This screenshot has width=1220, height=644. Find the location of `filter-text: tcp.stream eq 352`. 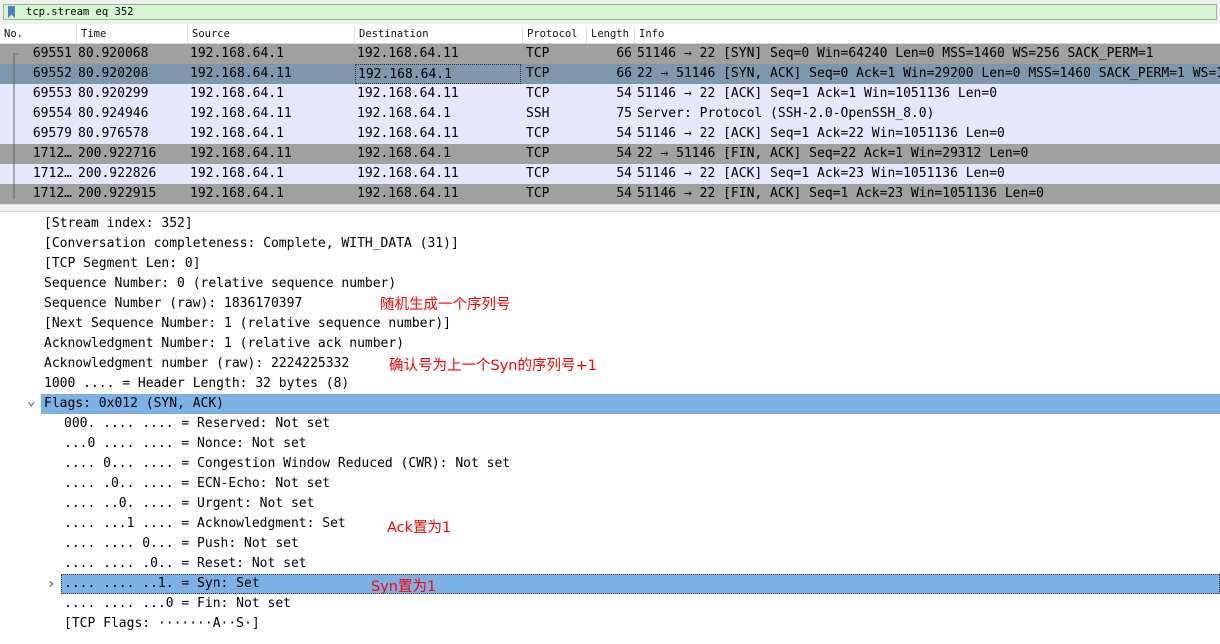

filter-text: tcp.stream eq 352 is located at coordinates (80, 12).